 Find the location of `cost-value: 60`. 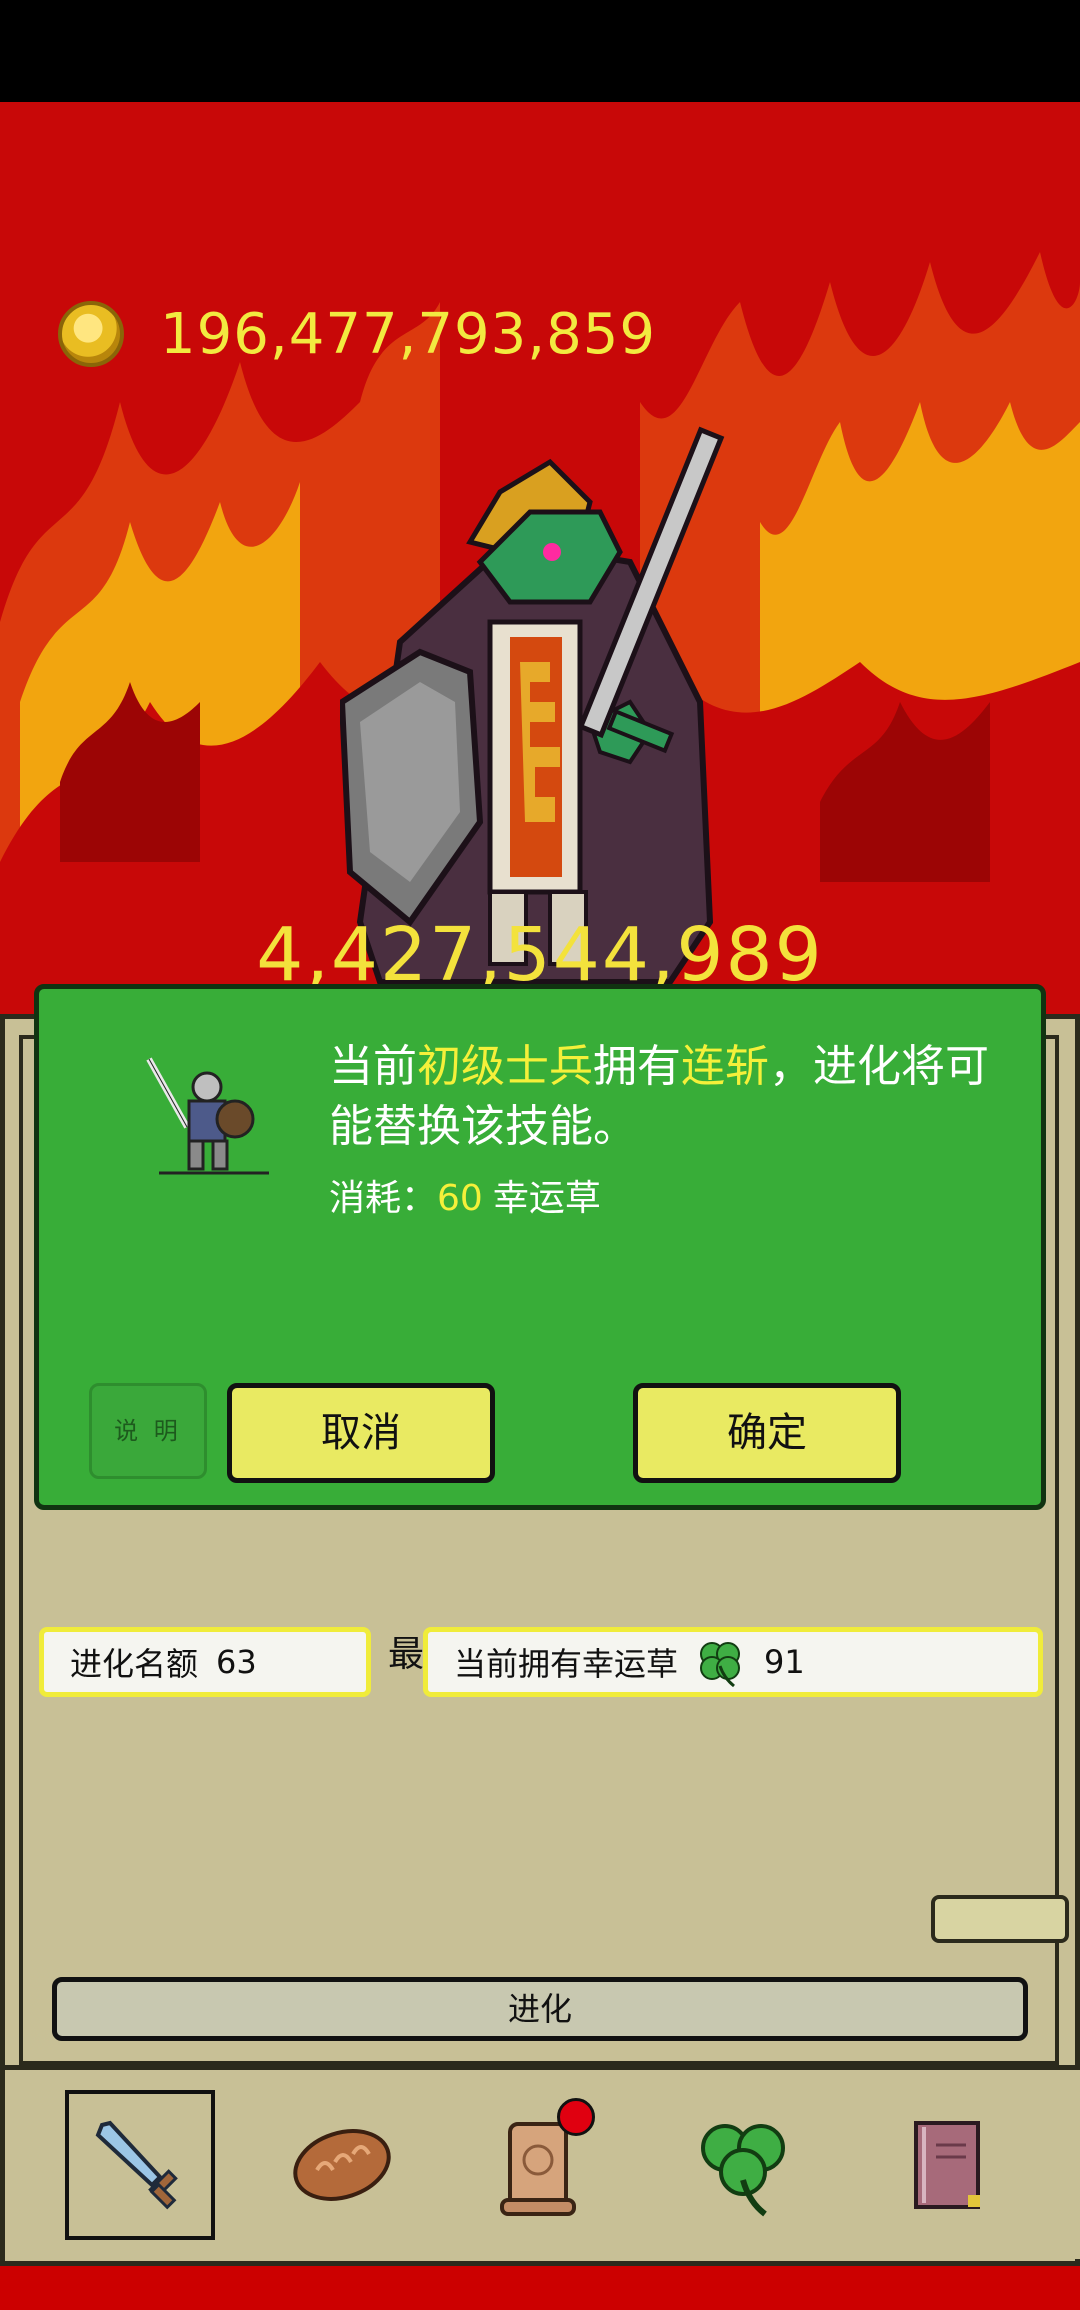

cost-value: 60 is located at coordinates (460, 1198).